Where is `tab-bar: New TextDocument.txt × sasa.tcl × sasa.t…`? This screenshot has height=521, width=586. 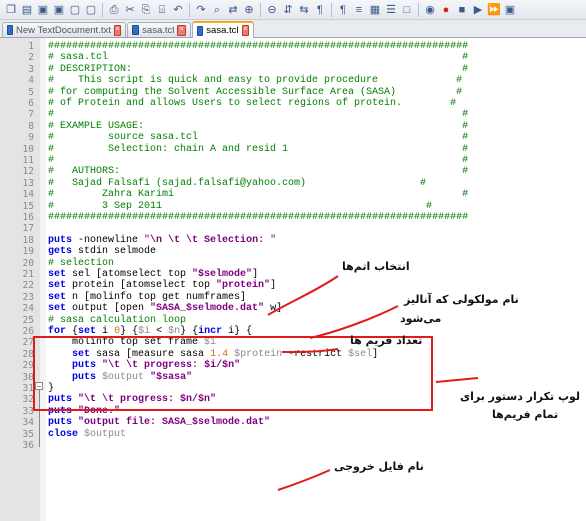 tab-bar: New TextDocument.txt × sasa.tcl × sasa.t… is located at coordinates (293, 29).